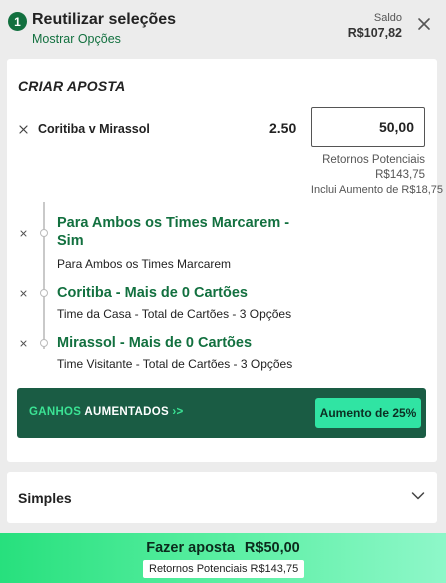 Image resolution: width=446 pixels, height=583 pixels. Describe the element at coordinates (424, 24) in the screenshot. I see `close-icon` at that location.